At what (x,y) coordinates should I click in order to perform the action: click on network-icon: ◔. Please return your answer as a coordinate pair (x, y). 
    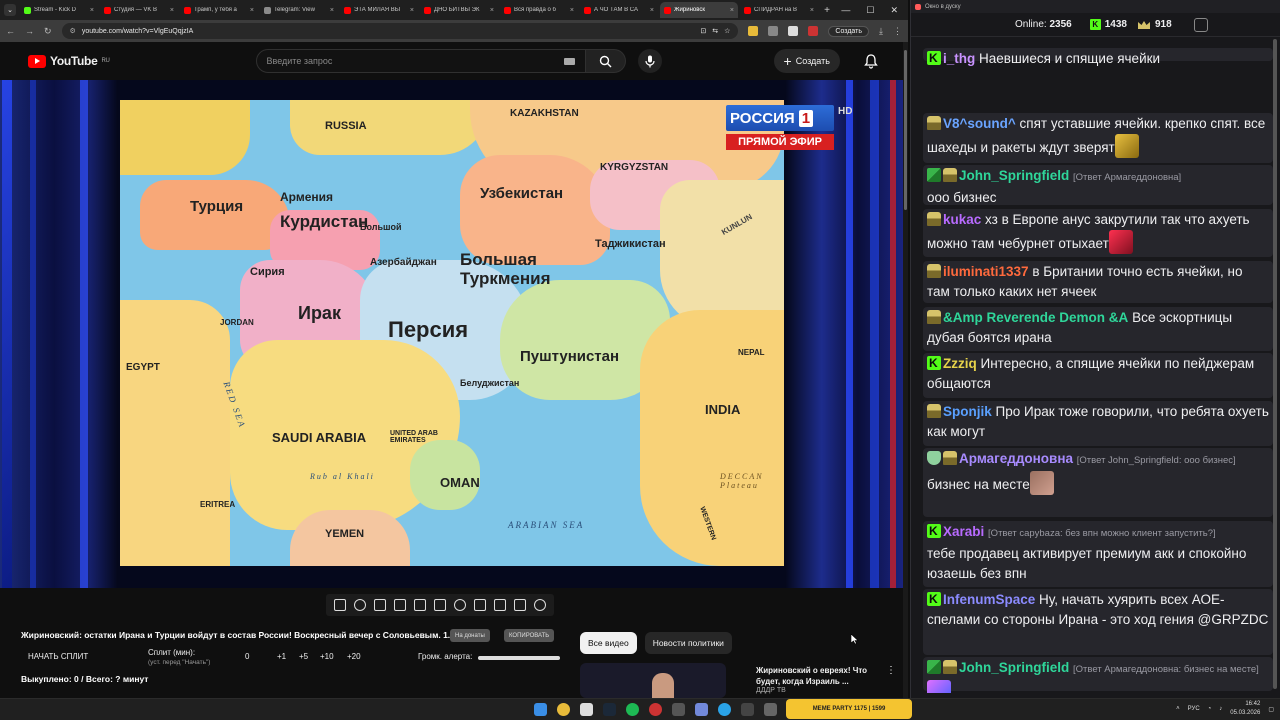
    Looking at the image, I should click on (1210, 709).